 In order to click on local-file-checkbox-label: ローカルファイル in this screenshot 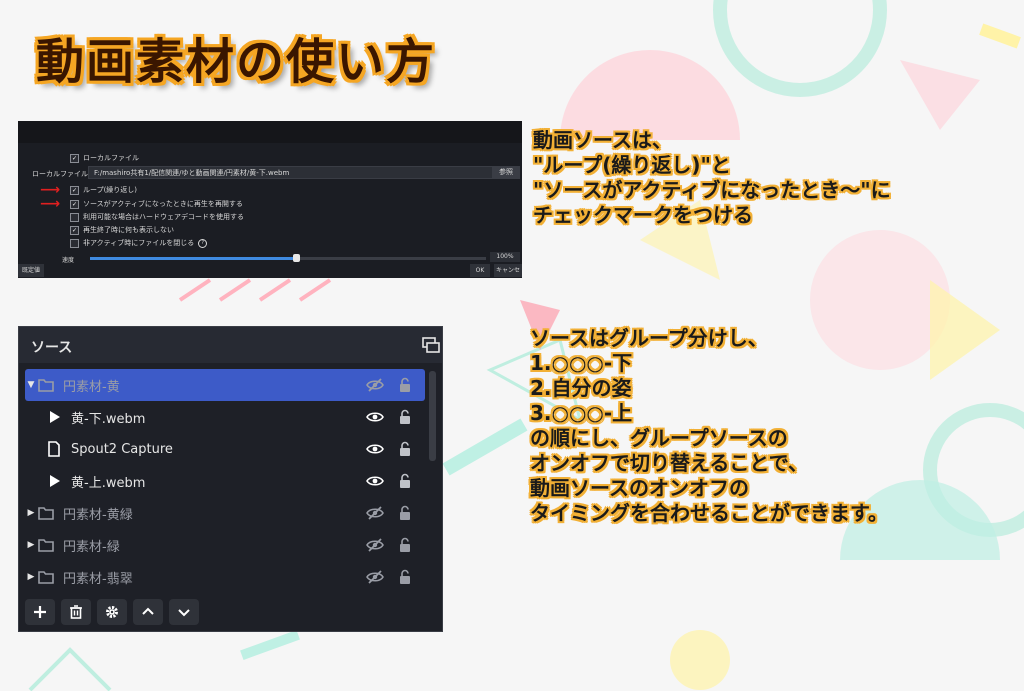, I will do `click(111, 158)`.